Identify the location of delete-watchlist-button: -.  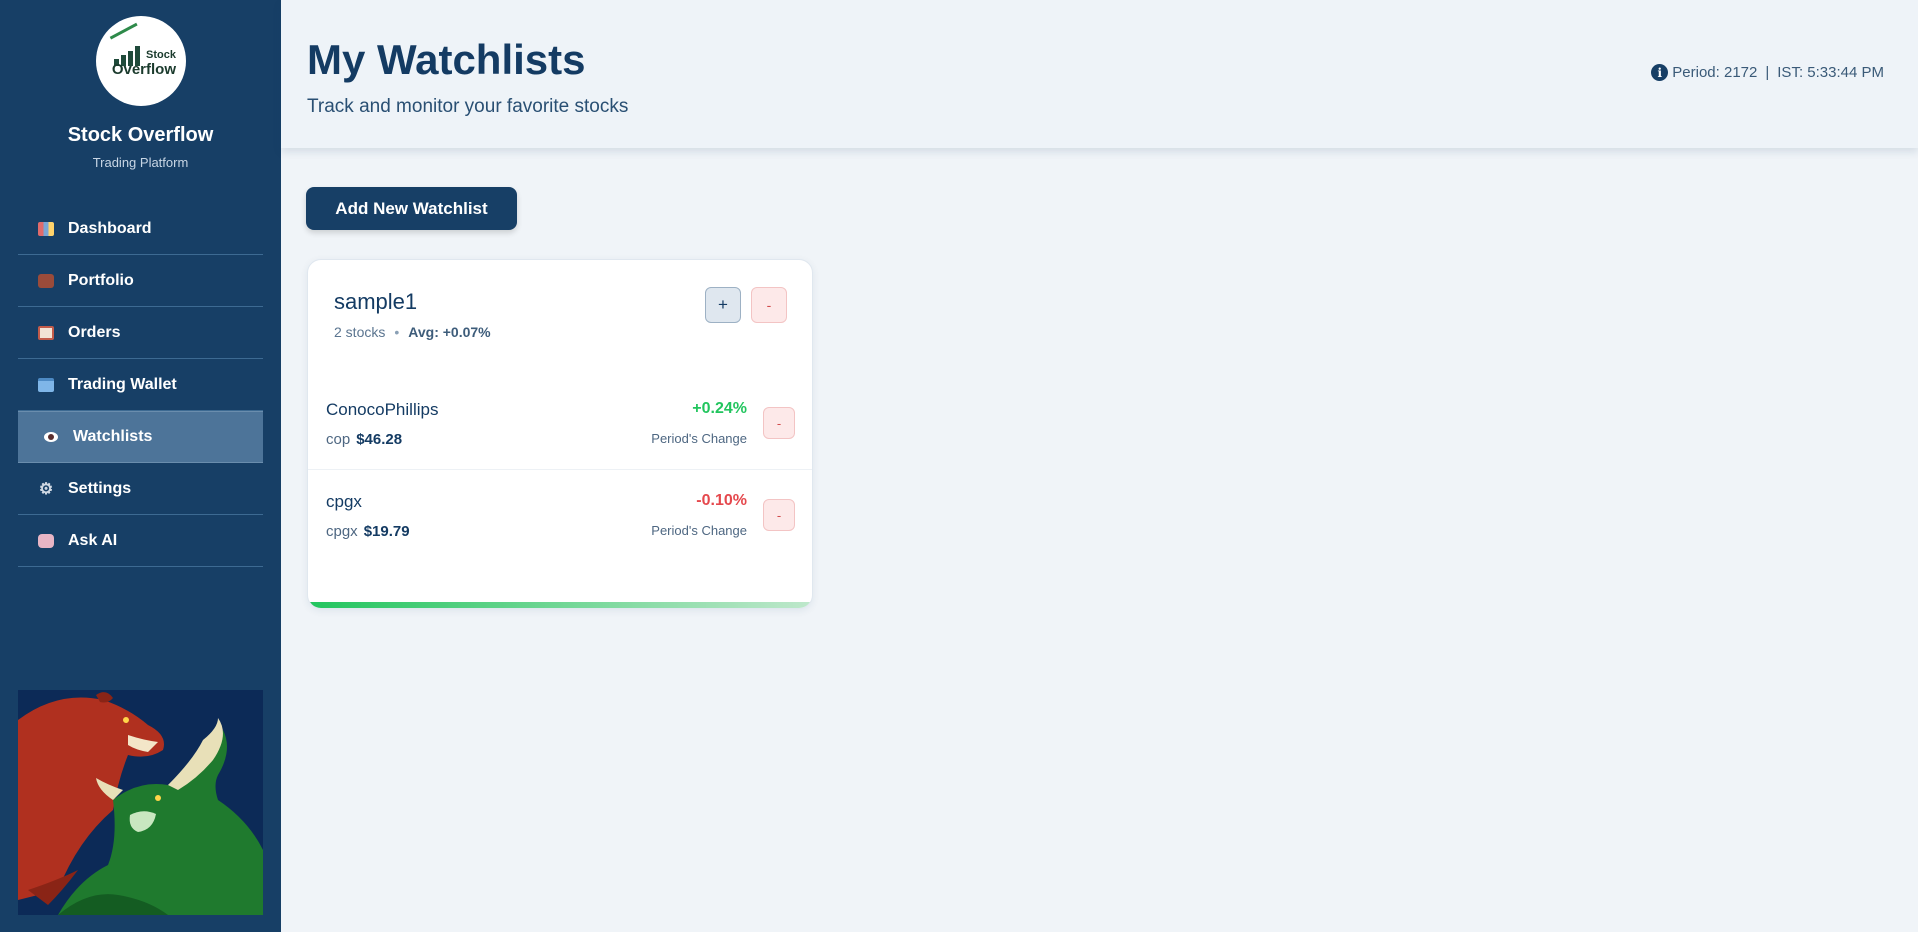
(769, 305).